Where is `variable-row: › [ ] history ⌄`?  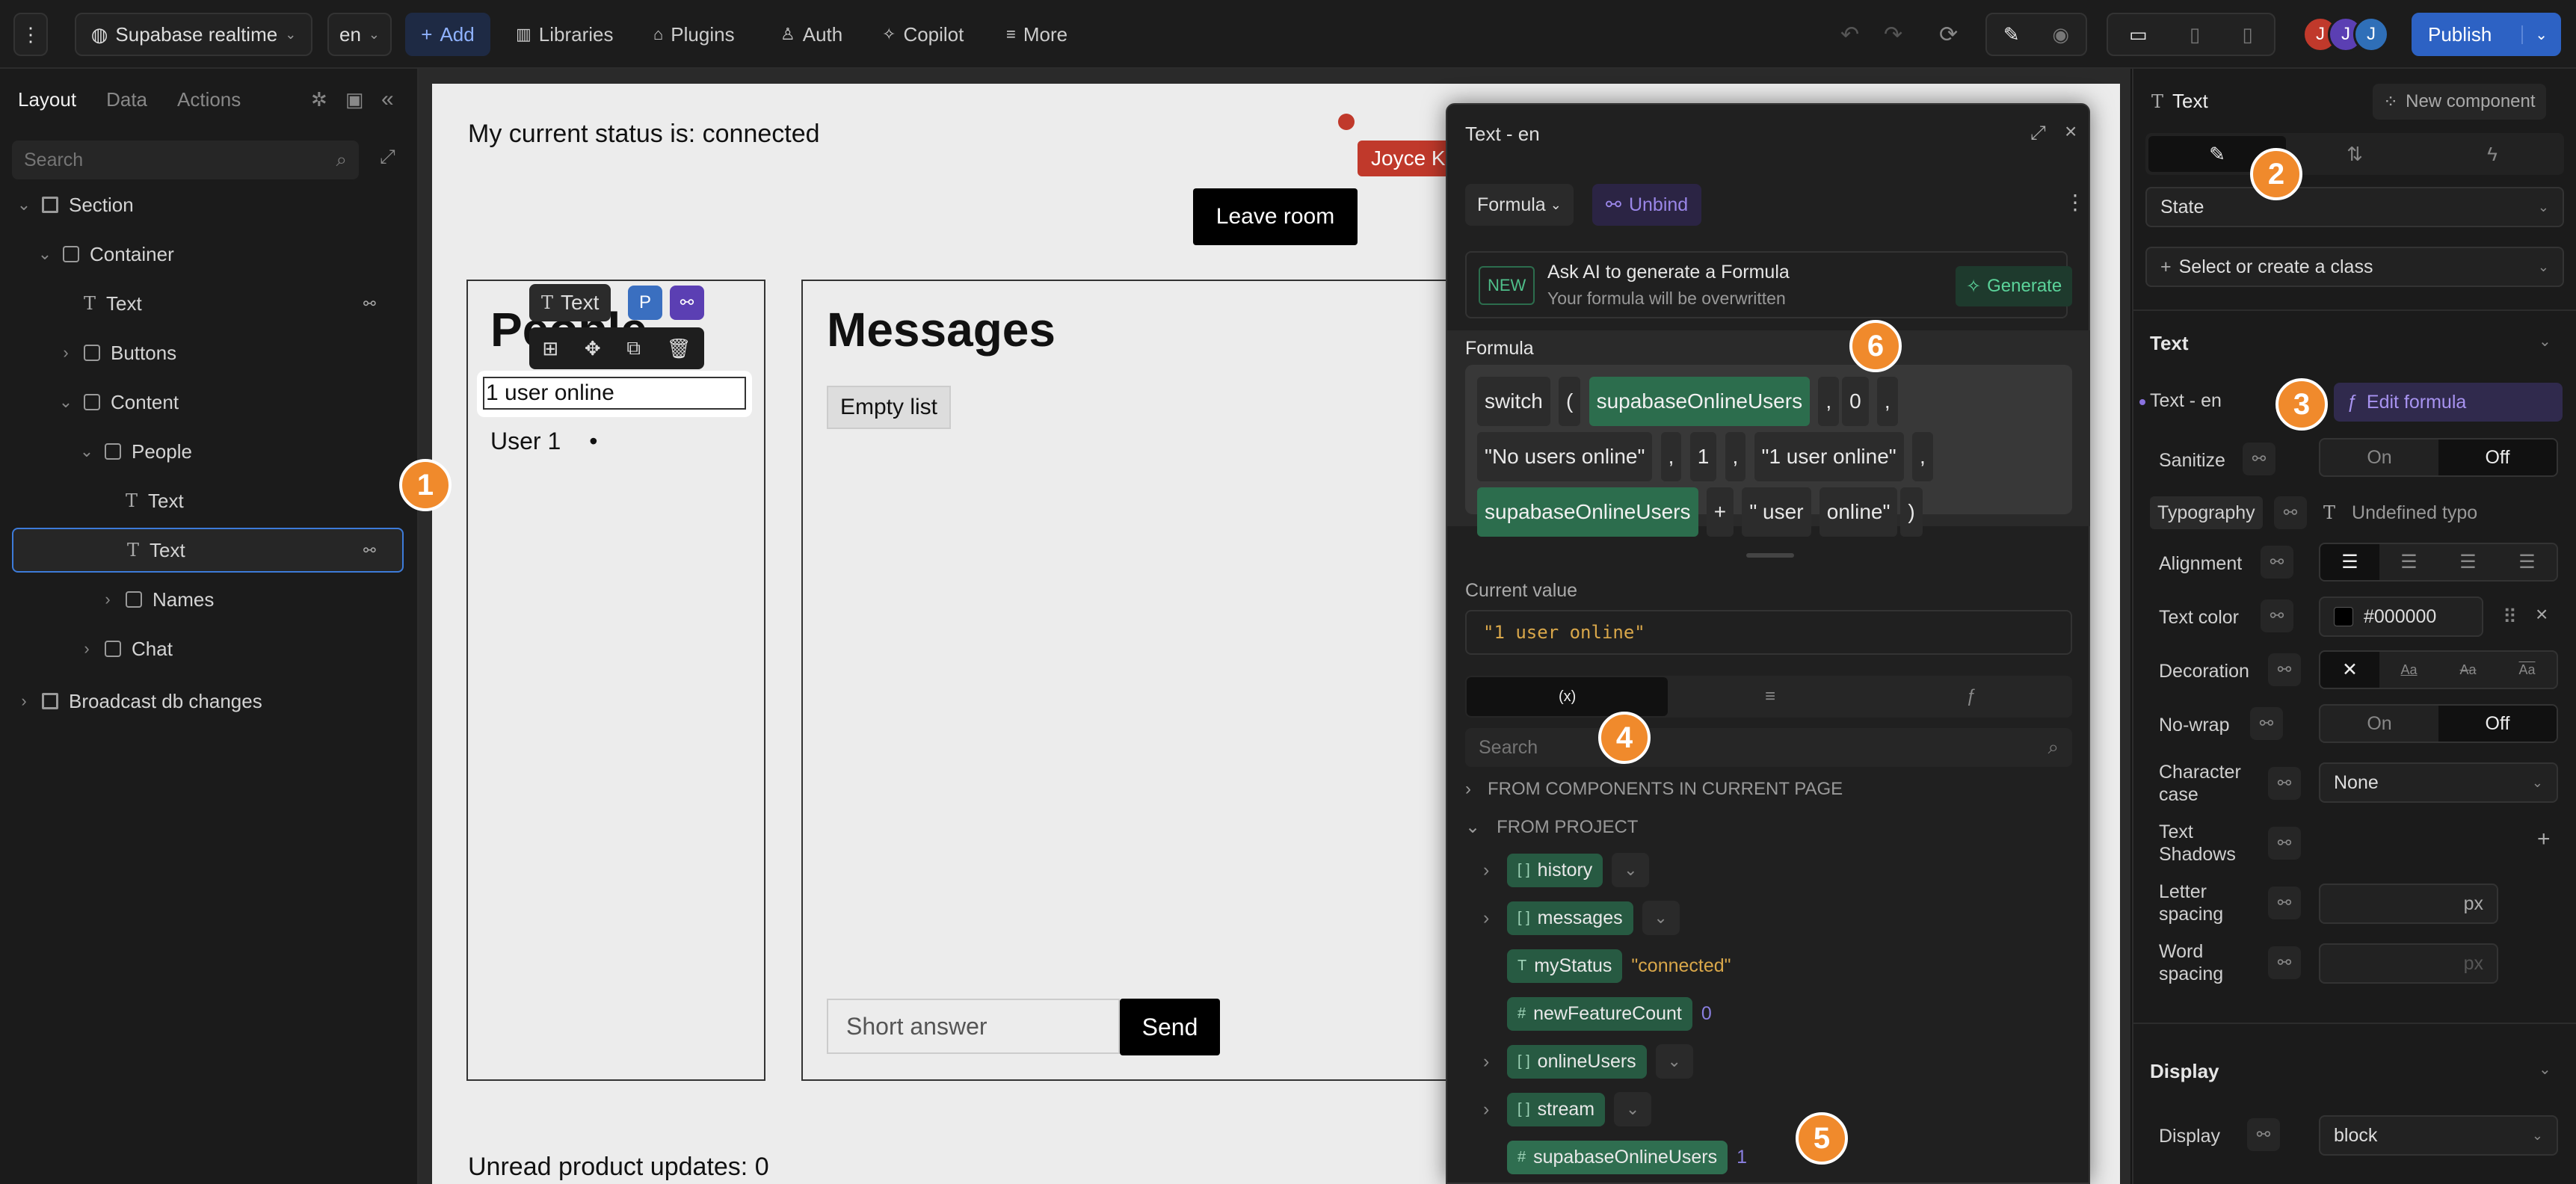
variable-row: › [ ] history ⌄ is located at coordinates (1566, 870).